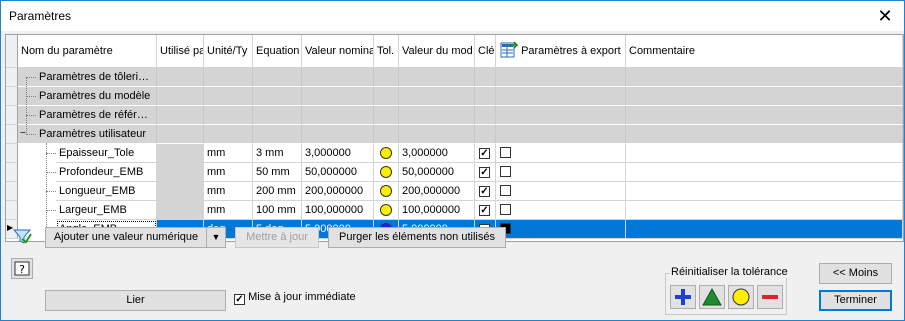  Describe the element at coordinates (338, 210) in the screenshot. I see `nominal-value-cell: 100,000000` at that location.